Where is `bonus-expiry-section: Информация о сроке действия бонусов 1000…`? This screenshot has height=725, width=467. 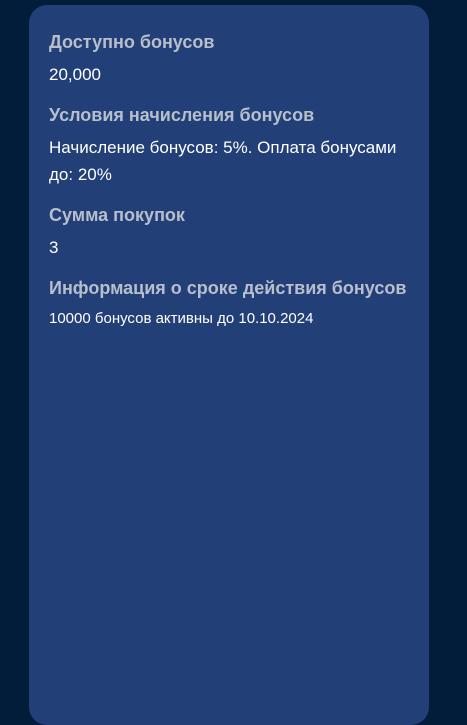
bonus-expiry-section: Информация о сроке действия бонусов 1000… is located at coordinates (229, 302).